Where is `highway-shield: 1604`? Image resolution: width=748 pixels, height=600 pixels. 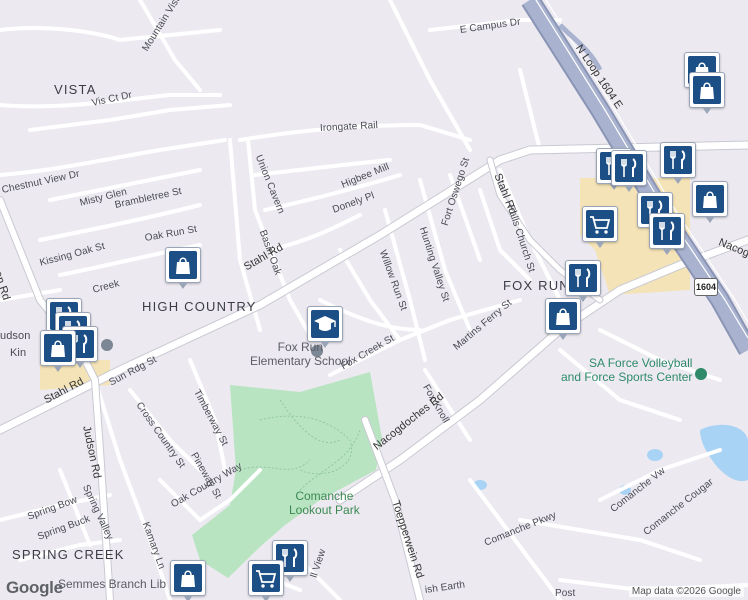
highway-shield: 1604 is located at coordinates (706, 287).